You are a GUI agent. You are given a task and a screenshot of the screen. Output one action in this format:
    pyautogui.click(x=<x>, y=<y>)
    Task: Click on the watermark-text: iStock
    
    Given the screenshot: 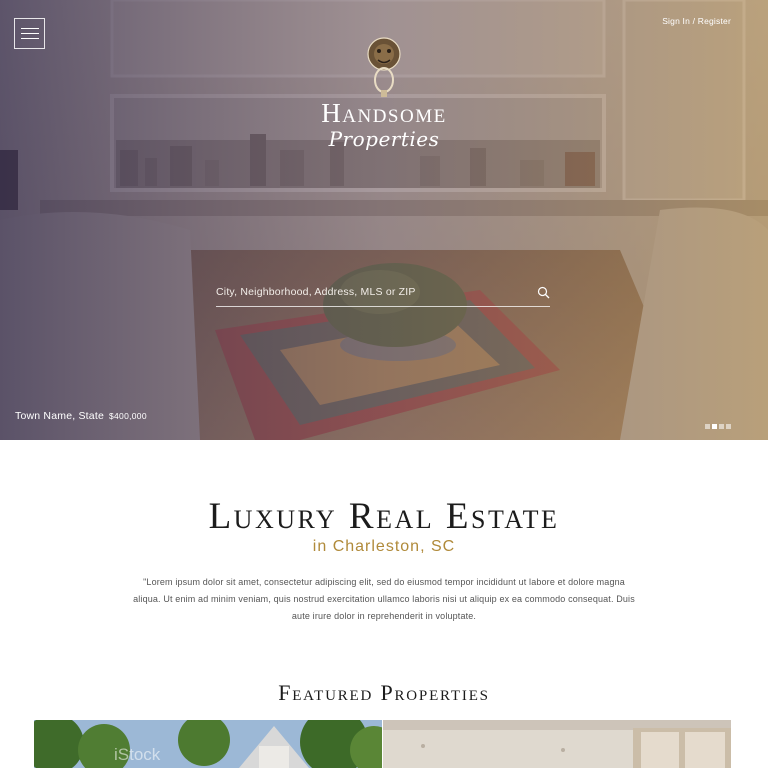 What is the action you would take?
    pyautogui.click(x=137, y=754)
    